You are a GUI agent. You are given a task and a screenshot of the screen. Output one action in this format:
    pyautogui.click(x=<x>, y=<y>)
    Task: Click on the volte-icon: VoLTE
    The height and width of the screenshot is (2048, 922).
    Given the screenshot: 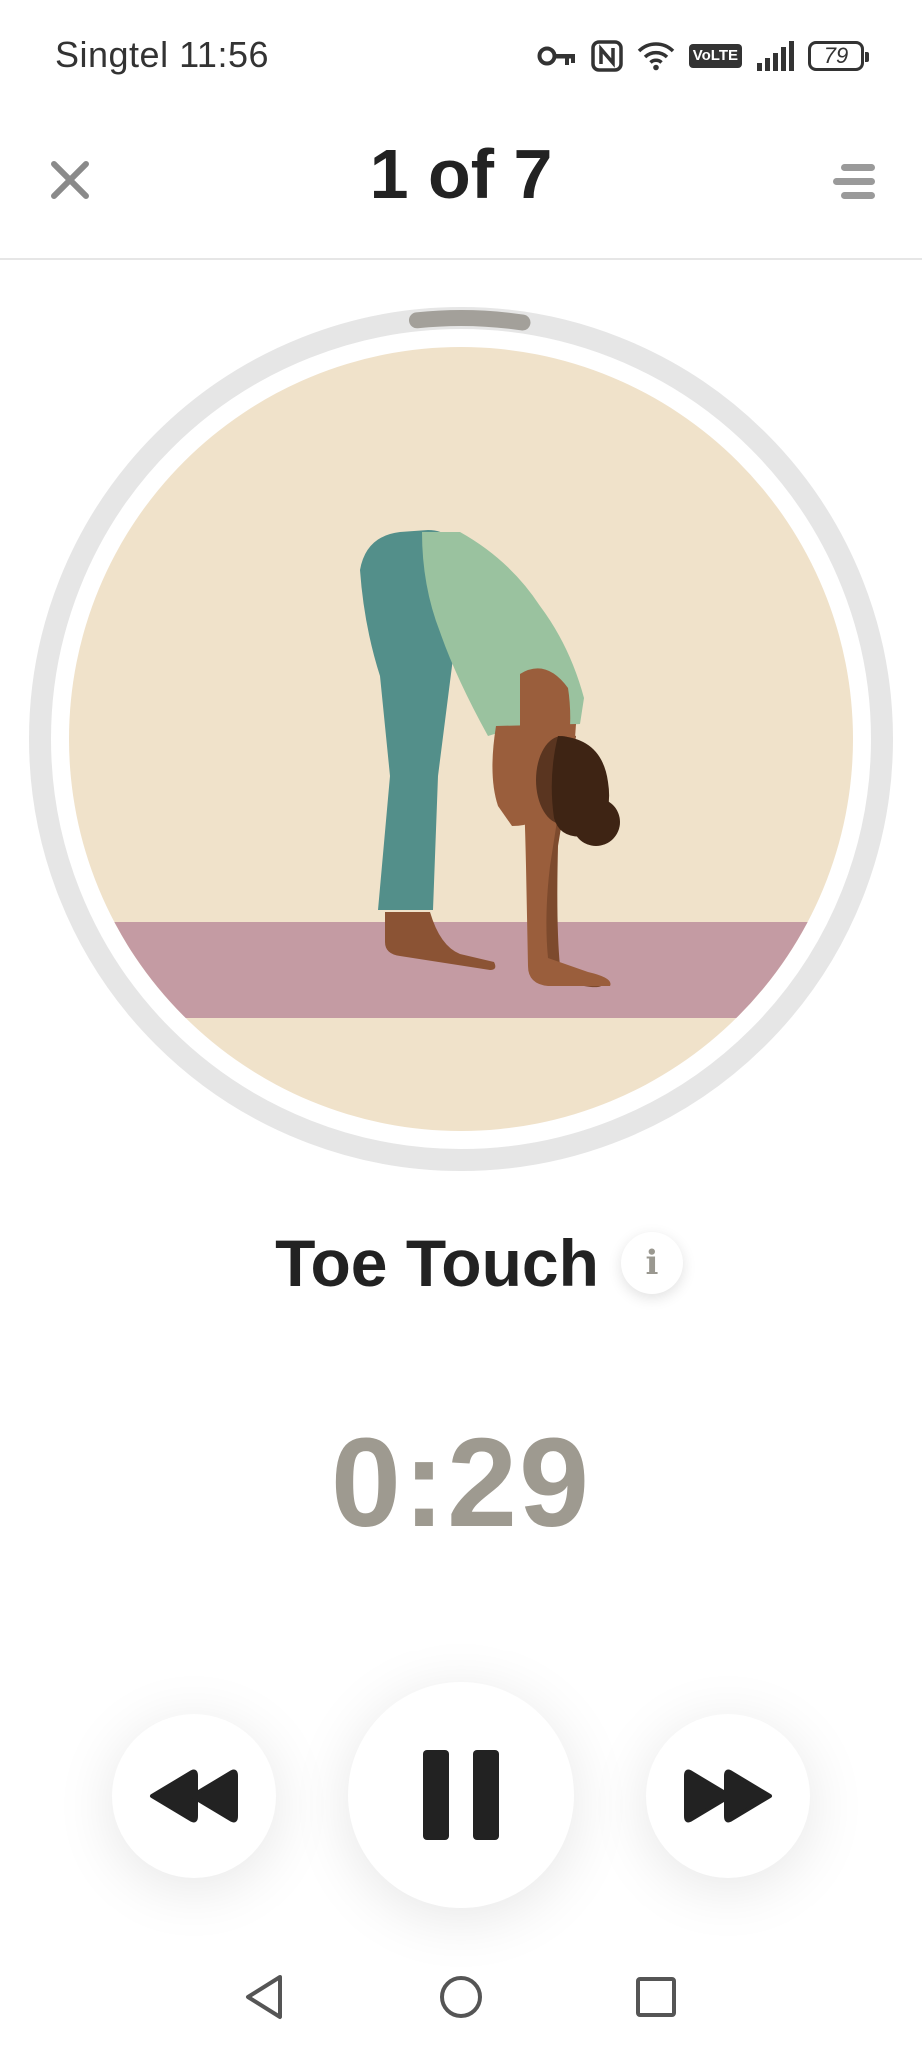 What is the action you would take?
    pyautogui.click(x=715, y=56)
    